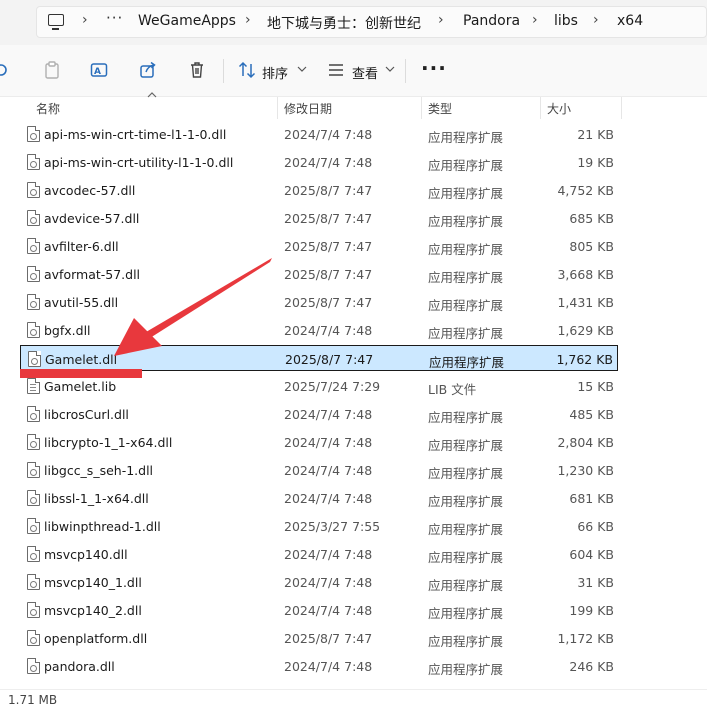  I want to click on rename-icon: A, so click(99, 70).